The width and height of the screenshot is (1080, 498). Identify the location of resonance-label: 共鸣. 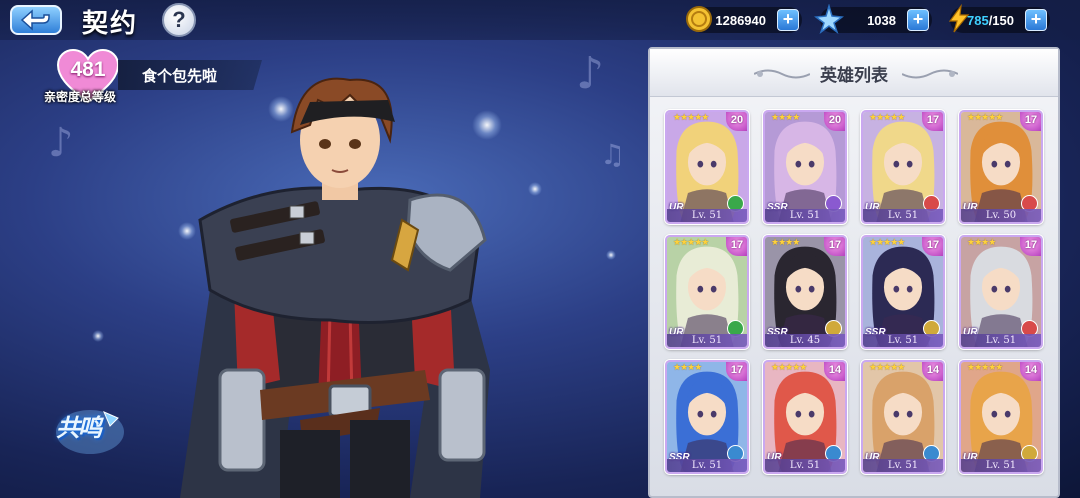
(79, 428).